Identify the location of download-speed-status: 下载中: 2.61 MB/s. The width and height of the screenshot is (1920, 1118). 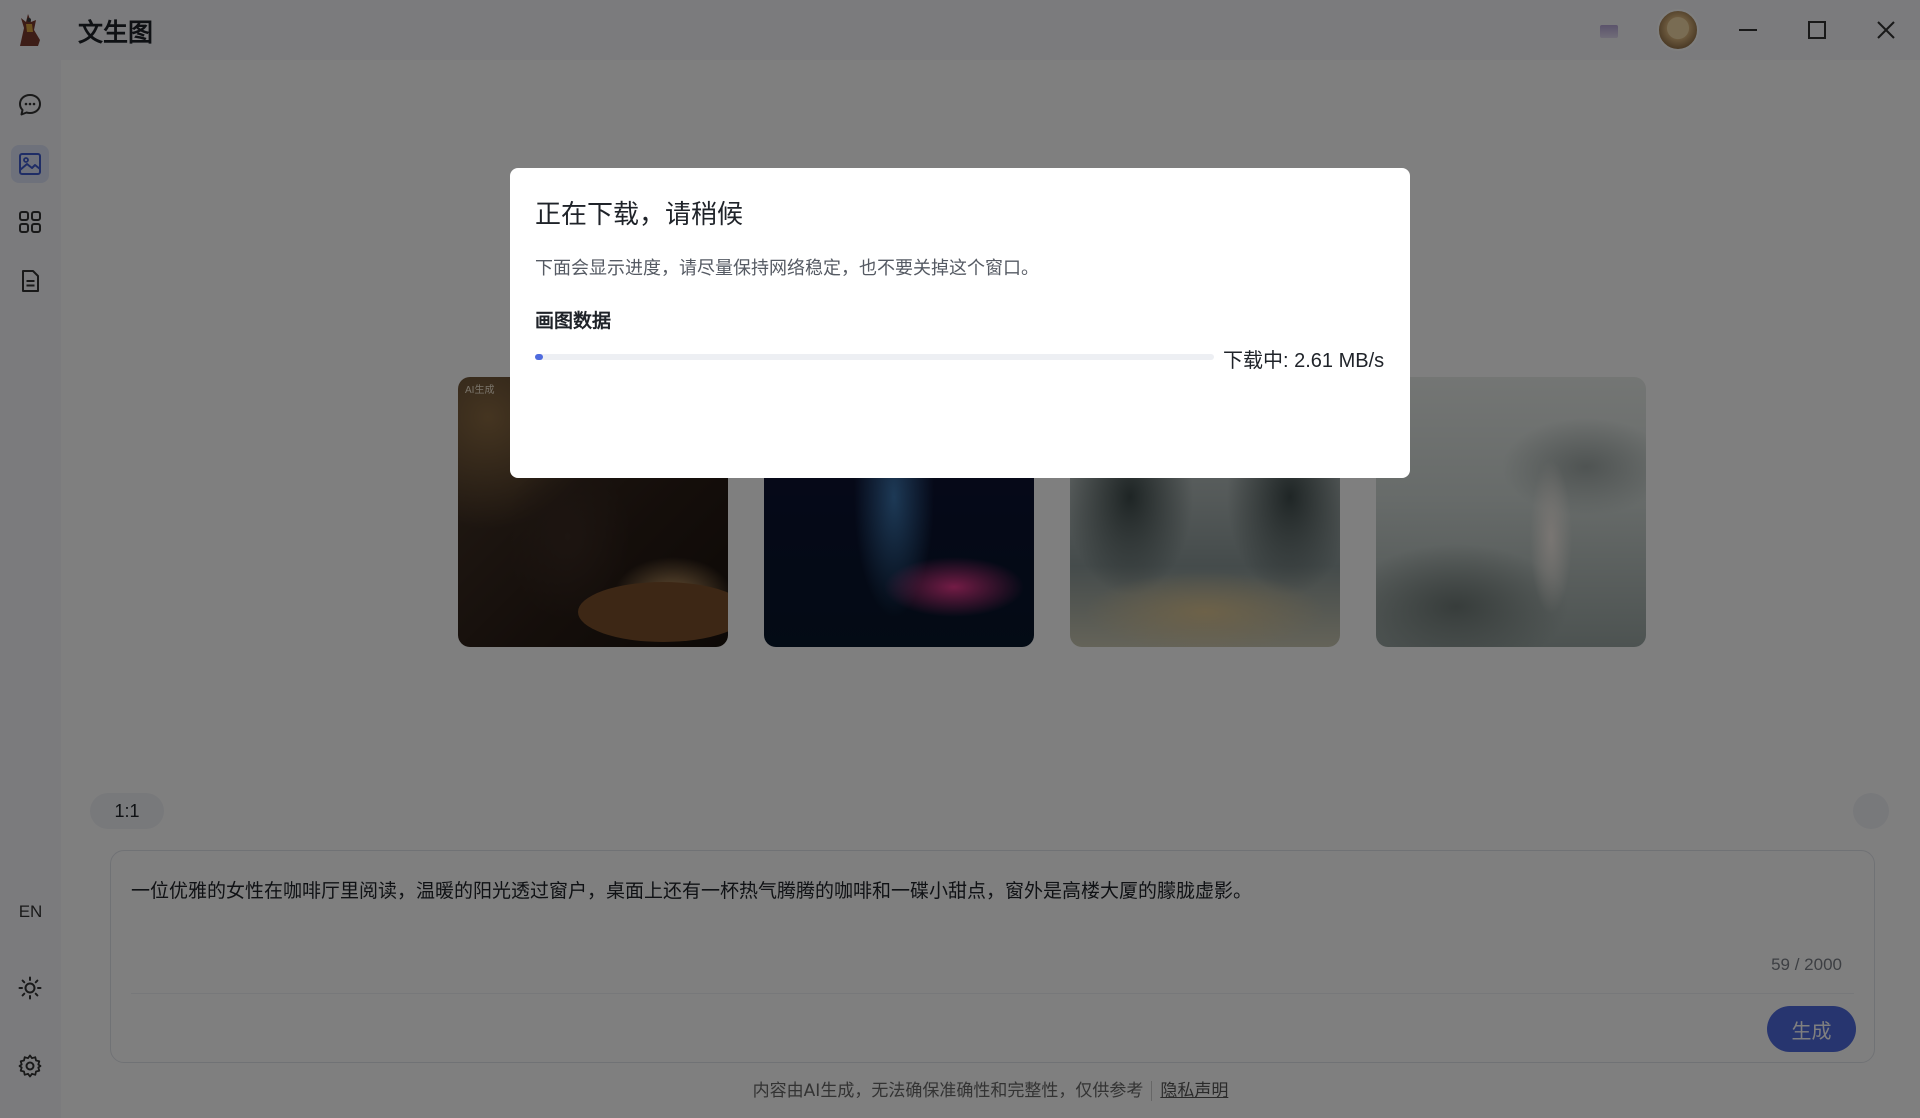
(1304, 361).